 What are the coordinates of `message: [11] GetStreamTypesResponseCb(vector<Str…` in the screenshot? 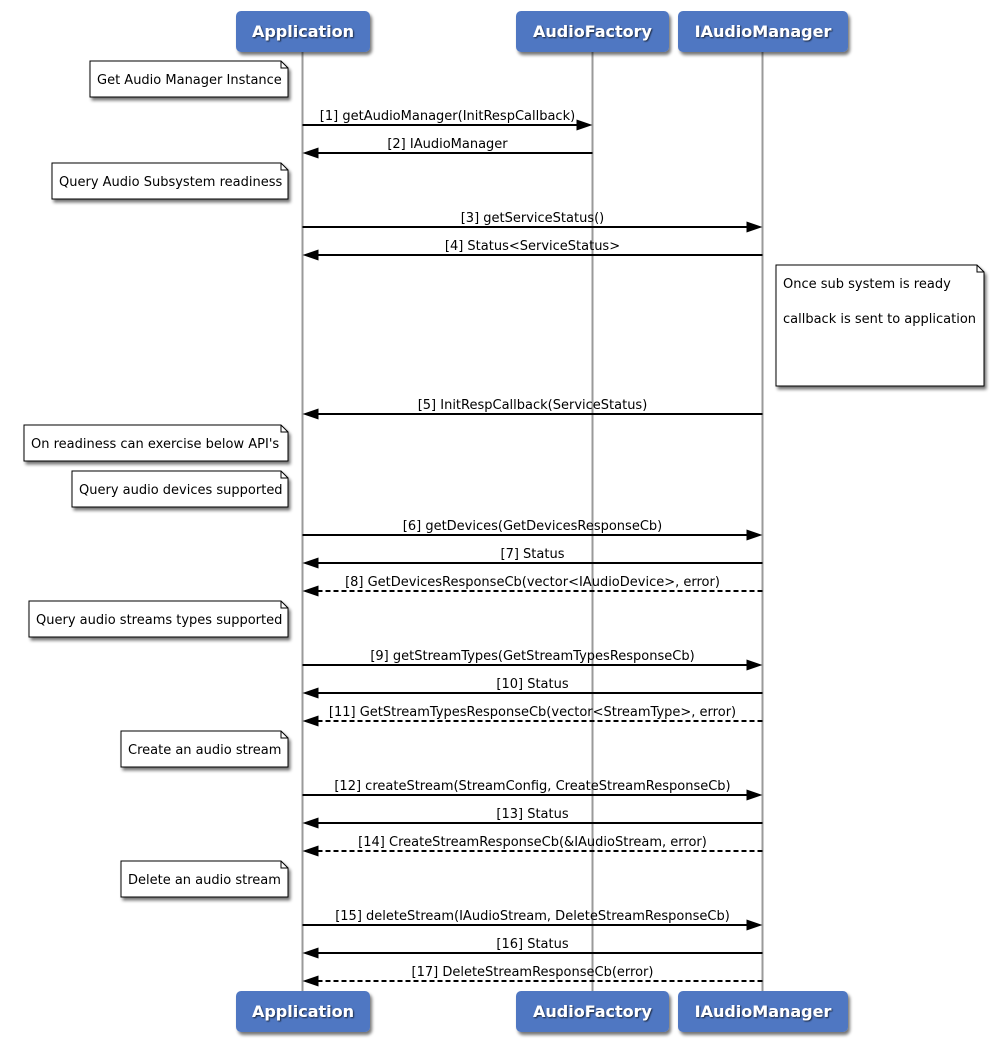 It's located at (532, 716).